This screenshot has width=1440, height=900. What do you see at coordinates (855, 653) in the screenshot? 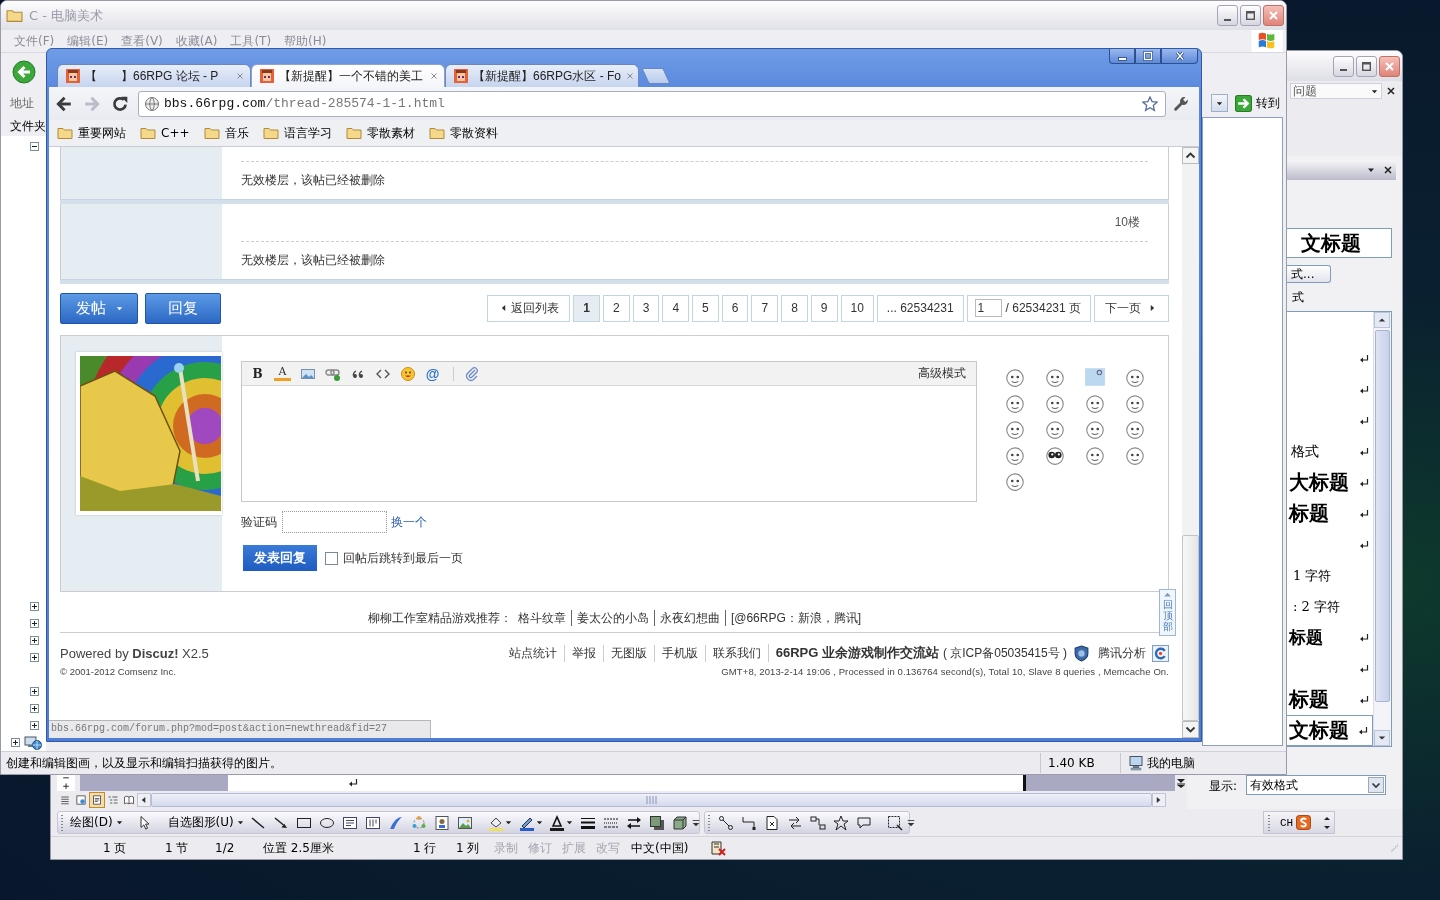
I see `site-name-link: 66RPG 业余游戏制作交流站` at bounding box center [855, 653].